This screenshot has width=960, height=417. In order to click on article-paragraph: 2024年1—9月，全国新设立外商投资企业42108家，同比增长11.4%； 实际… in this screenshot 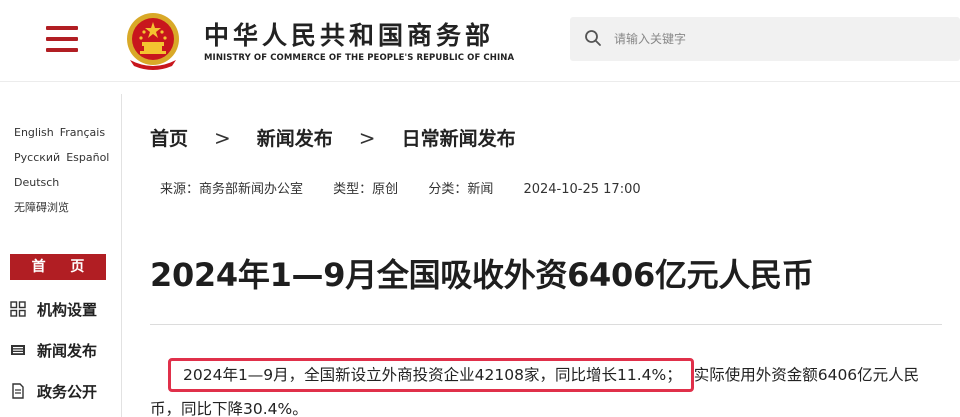, I will do `click(545, 387)`.